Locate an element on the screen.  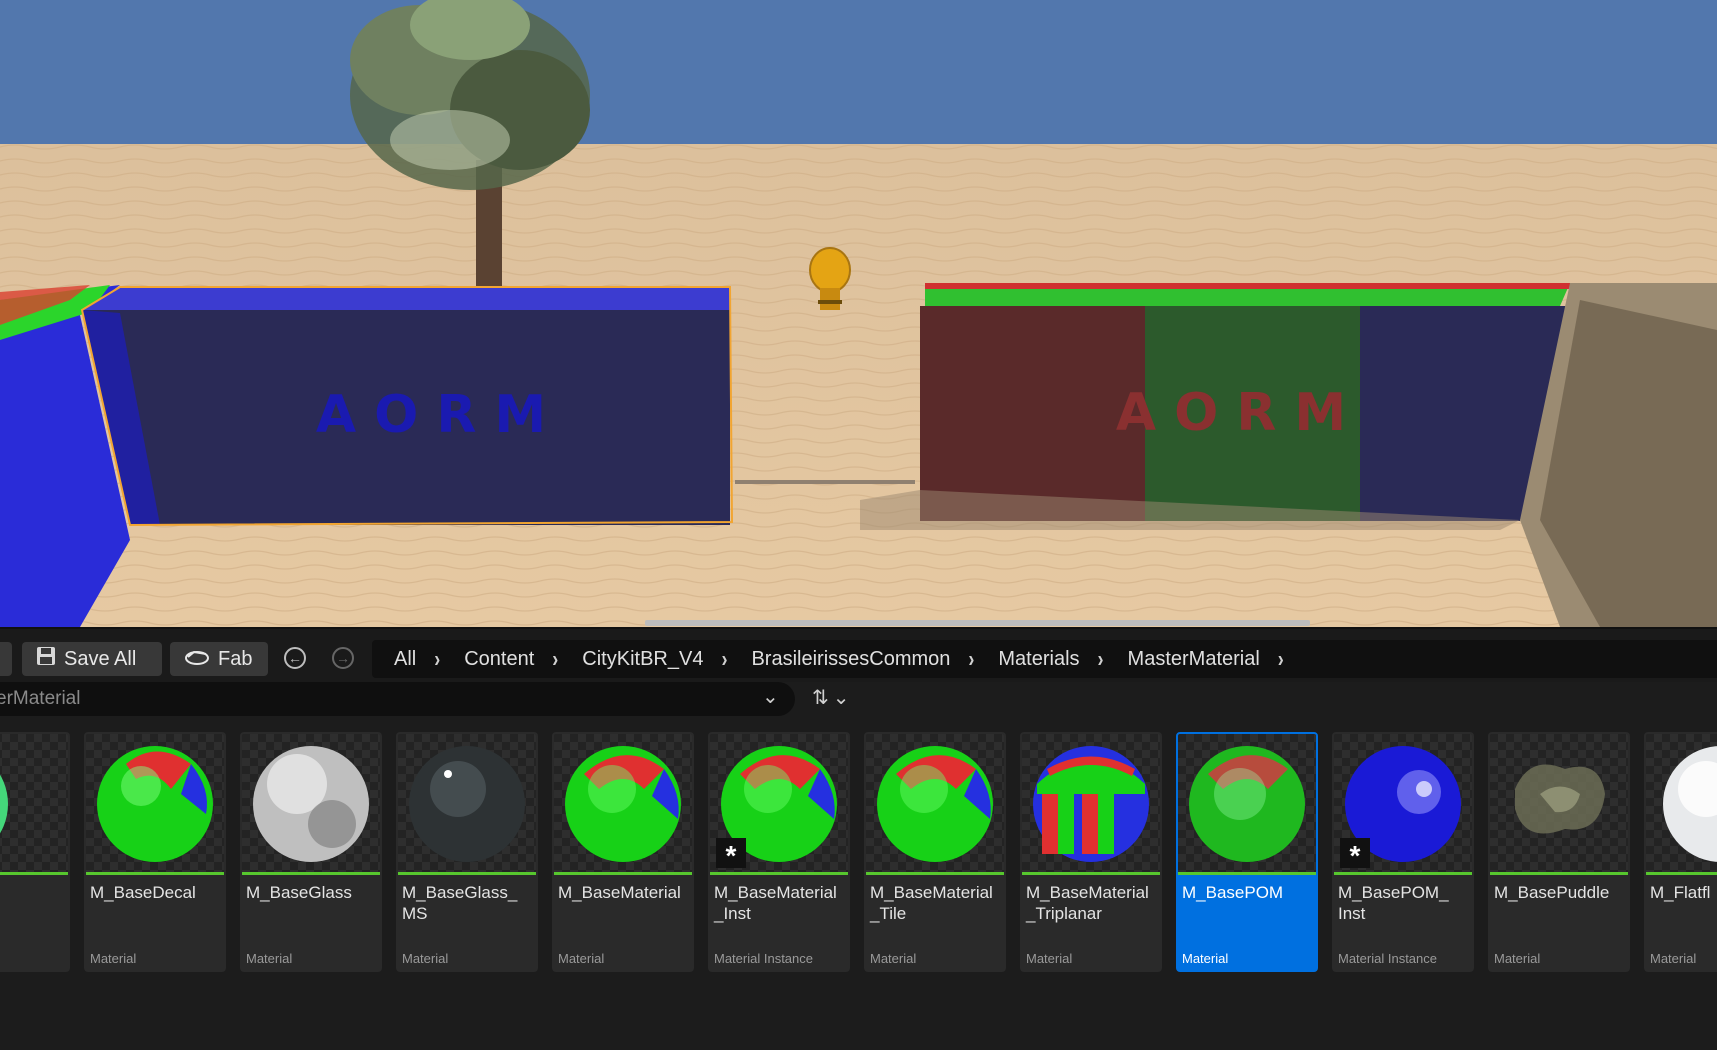
left-wall-text: AORM is located at coordinates (440, 415).